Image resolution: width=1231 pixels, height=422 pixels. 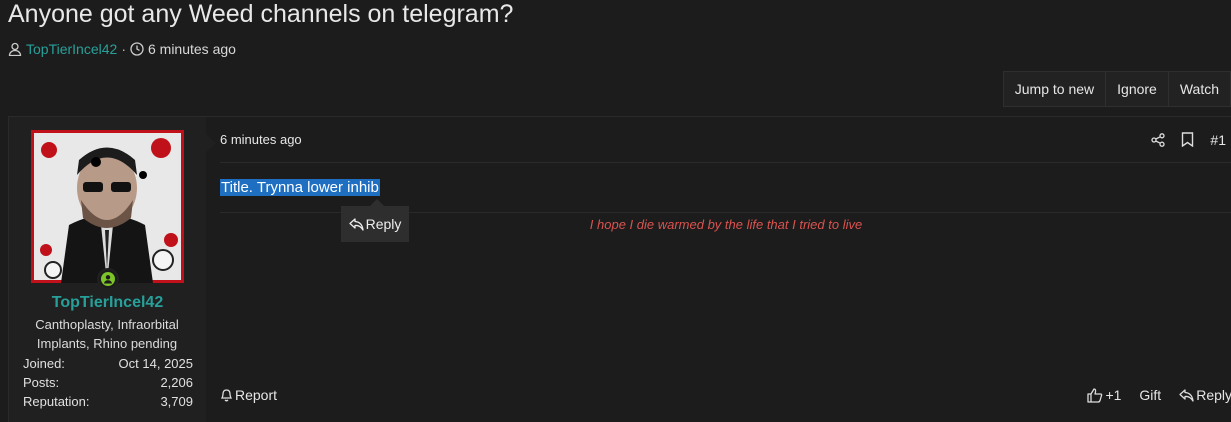 What do you see at coordinates (41, 382) in the screenshot?
I see `stat-label: Posts:` at bounding box center [41, 382].